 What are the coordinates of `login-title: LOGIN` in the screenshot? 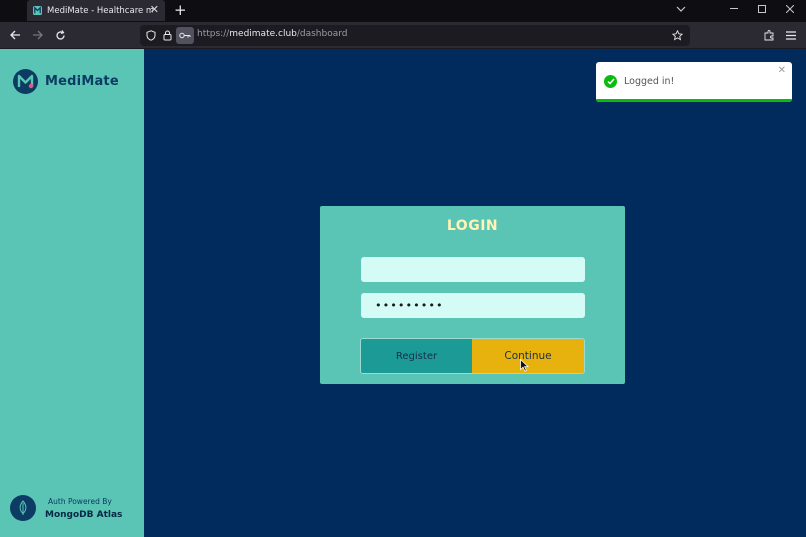 It's located at (472, 226).